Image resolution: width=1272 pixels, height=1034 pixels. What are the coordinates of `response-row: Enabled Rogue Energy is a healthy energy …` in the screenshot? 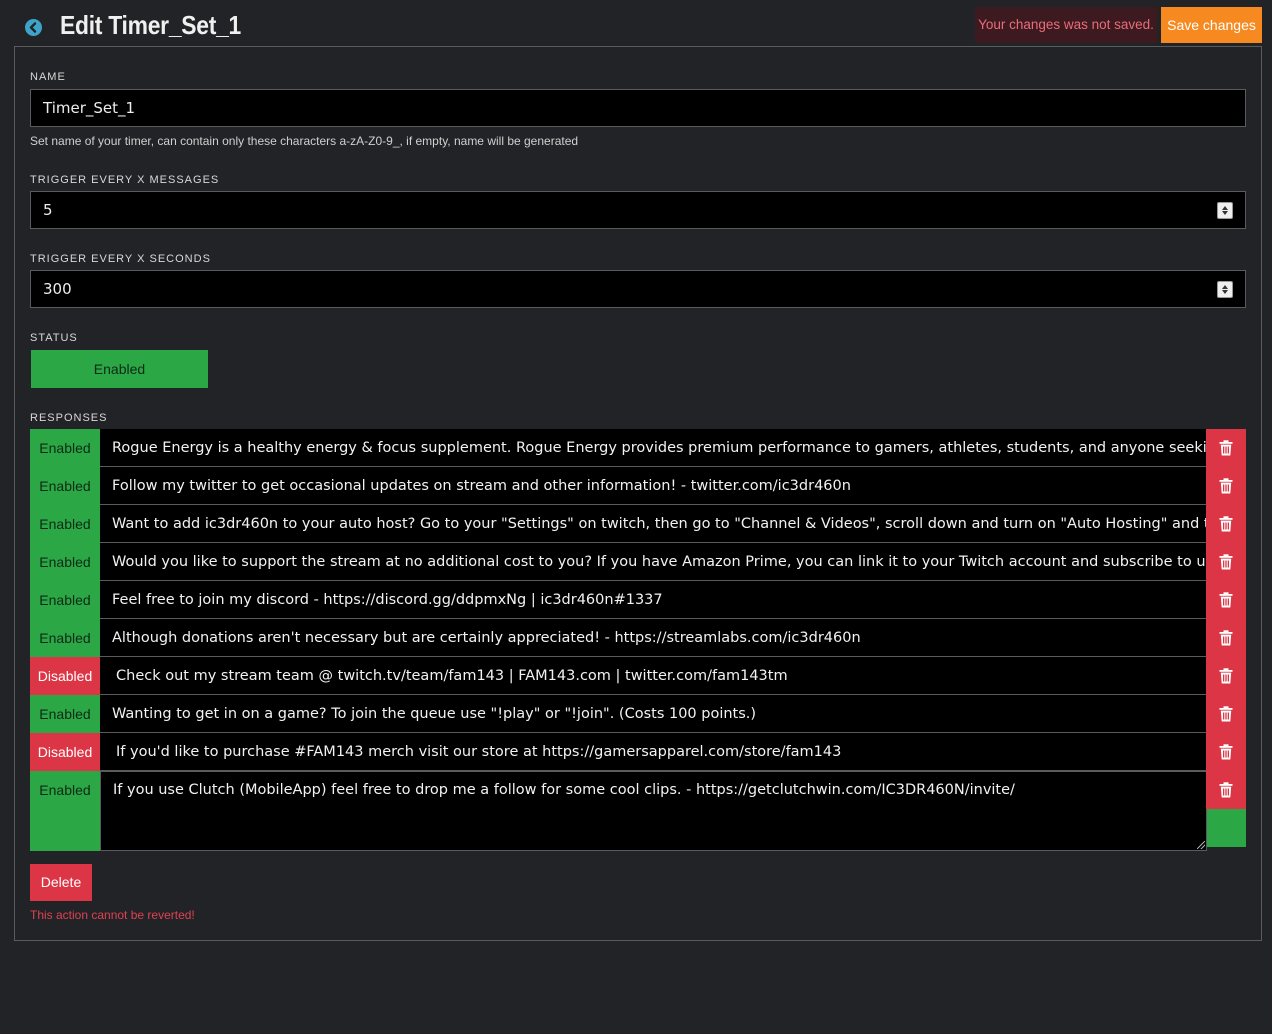 It's located at (638, 448).